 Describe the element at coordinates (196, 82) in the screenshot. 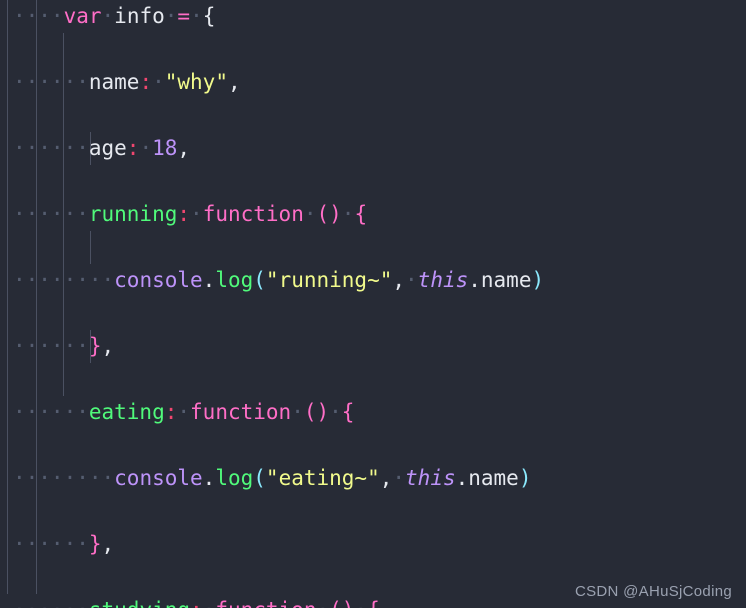

I see `code-token: "why"` at that location.